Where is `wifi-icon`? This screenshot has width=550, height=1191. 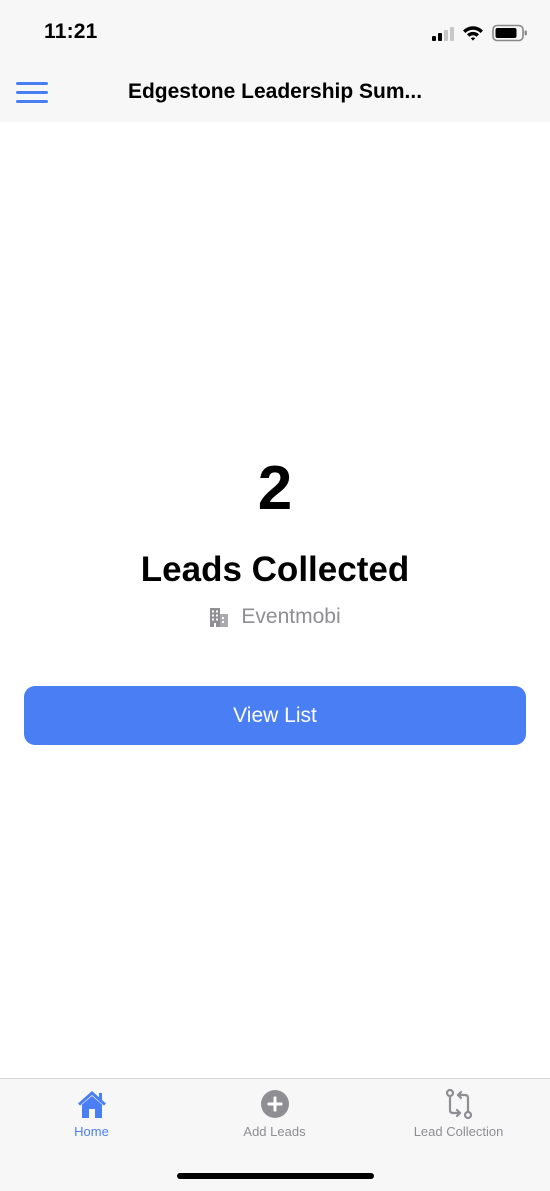 wifi-icon is located at coordinates (473, 33).